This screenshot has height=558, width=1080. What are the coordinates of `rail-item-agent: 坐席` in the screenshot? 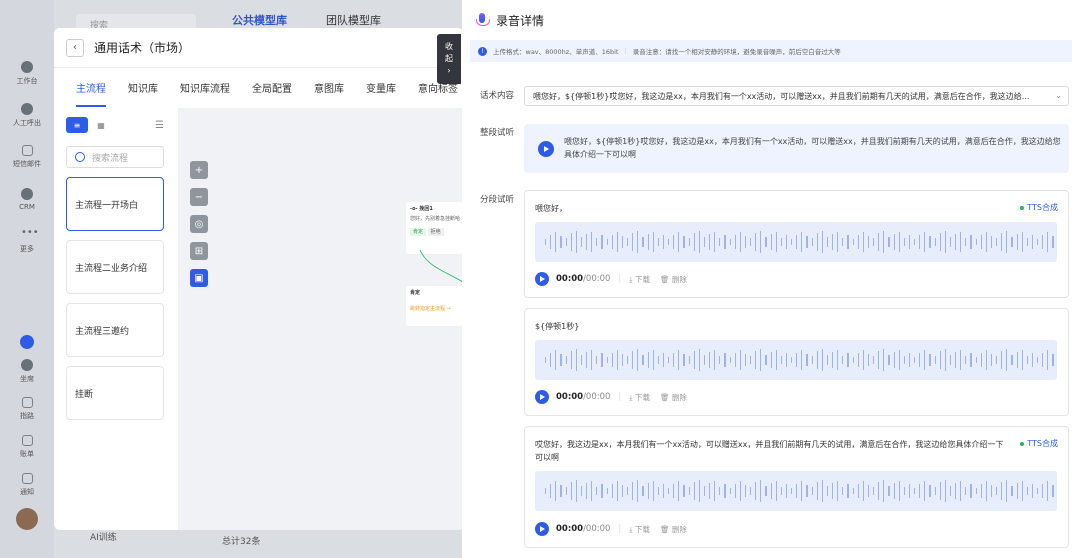 It's located at (27, 371).